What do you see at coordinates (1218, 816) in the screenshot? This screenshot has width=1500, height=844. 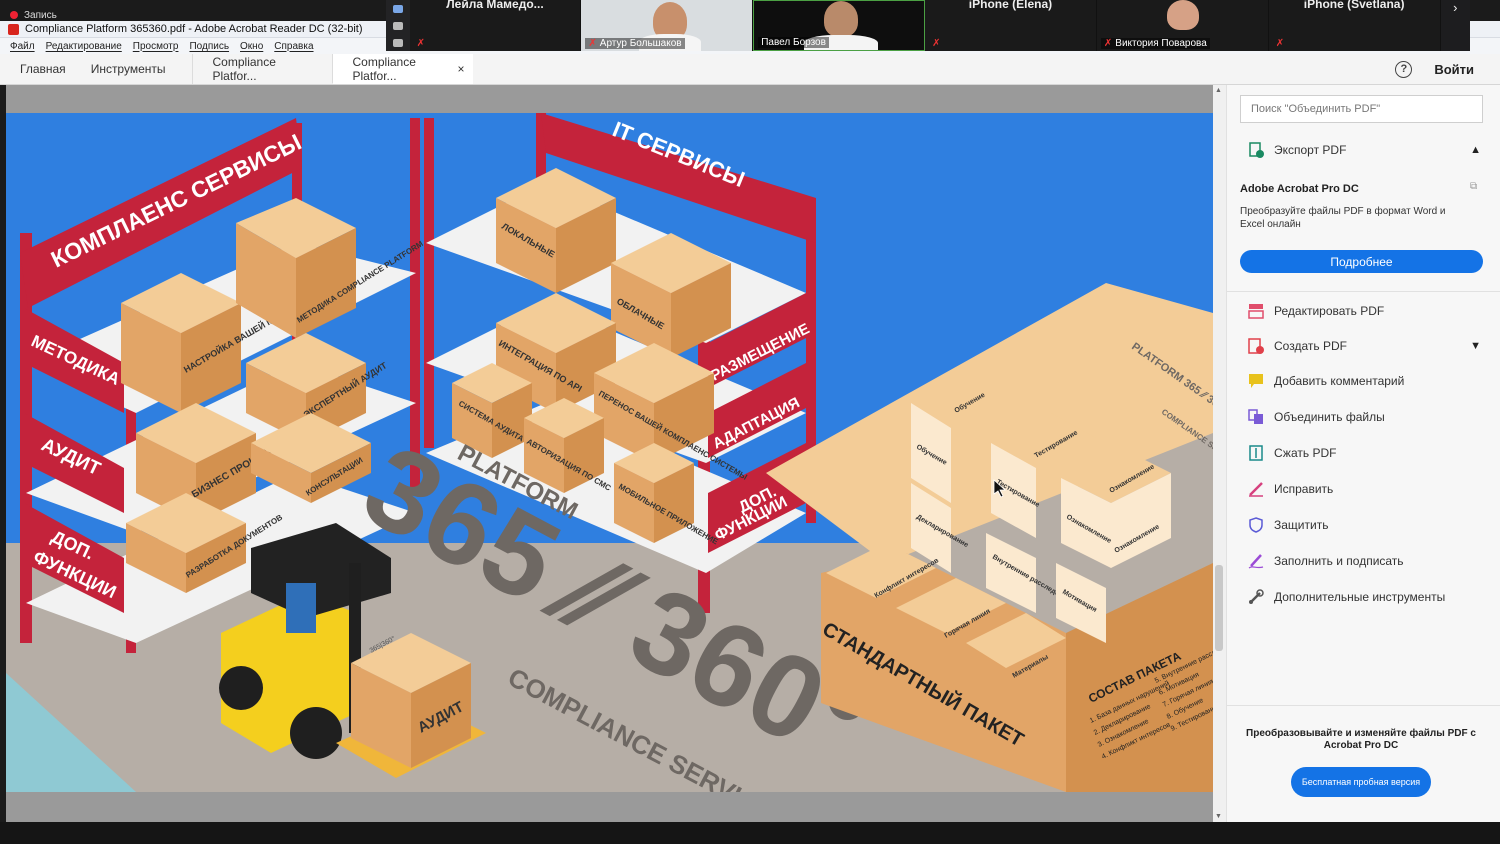 I see `scroll-down-icon: ▼` at bounding box center [1218, 816].